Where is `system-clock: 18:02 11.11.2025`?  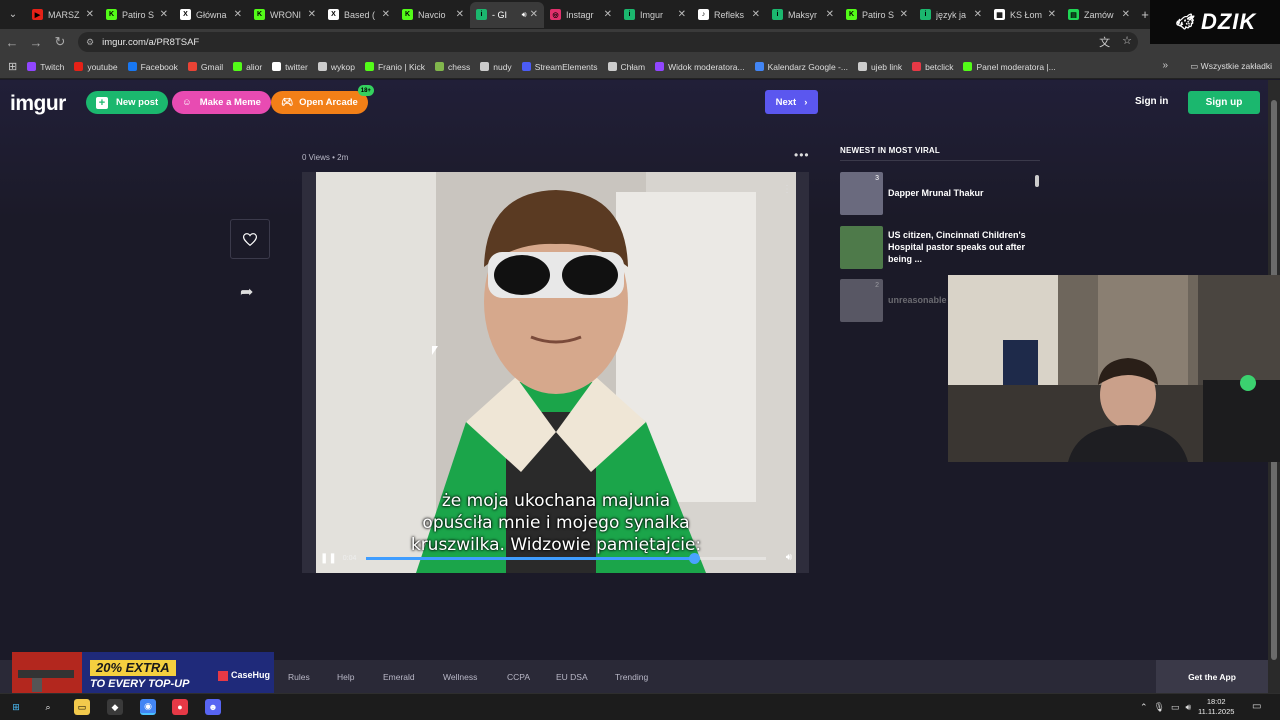
system-clock: 18:02 11.11.2025 is located at coordinates (1216, 707).